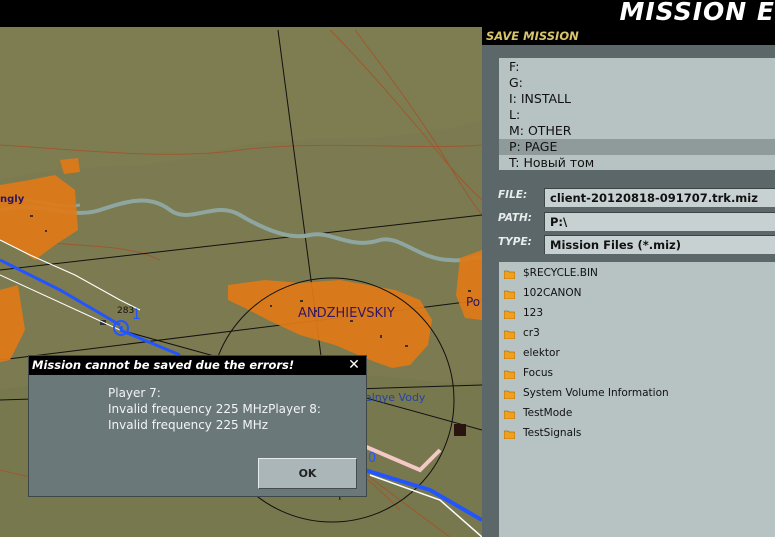  What do you see at coordinates (387, 13) in the screenshot?
I see `top-bar: MISSION E` at bounding box center [387, 13].